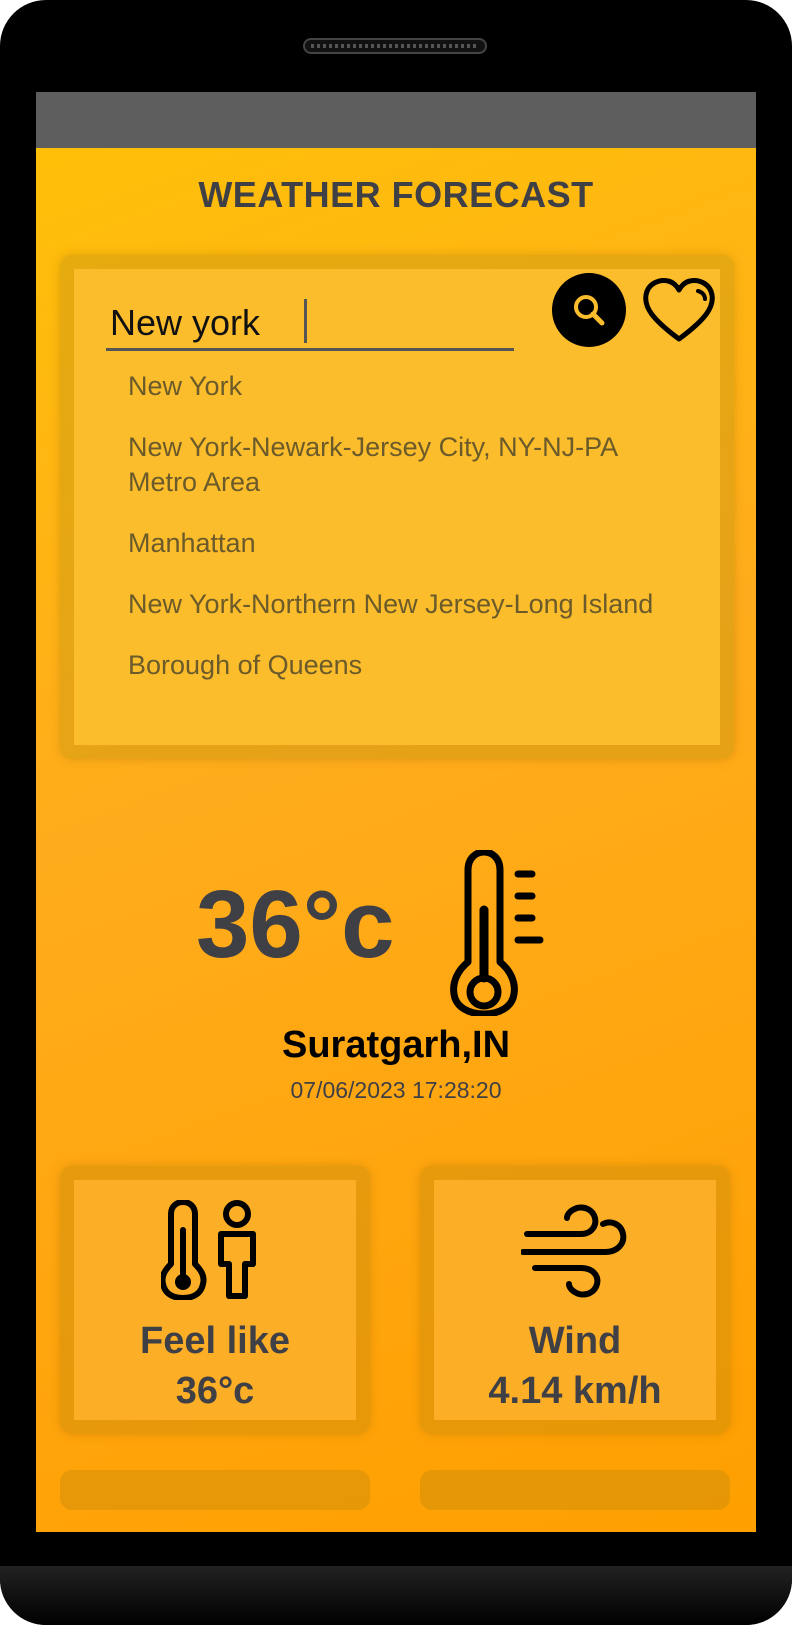 This screenshot has height=1625, width=792. I want to click on thermometer-person-icon, so click(208, 1250).